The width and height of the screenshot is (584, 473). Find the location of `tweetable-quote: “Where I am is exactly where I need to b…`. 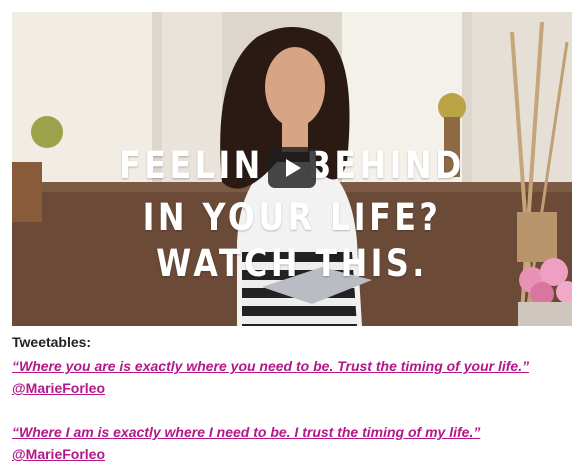

tweetable-quote: “Where I am is exactly where I need to b… is located at coordinates (246, 432).